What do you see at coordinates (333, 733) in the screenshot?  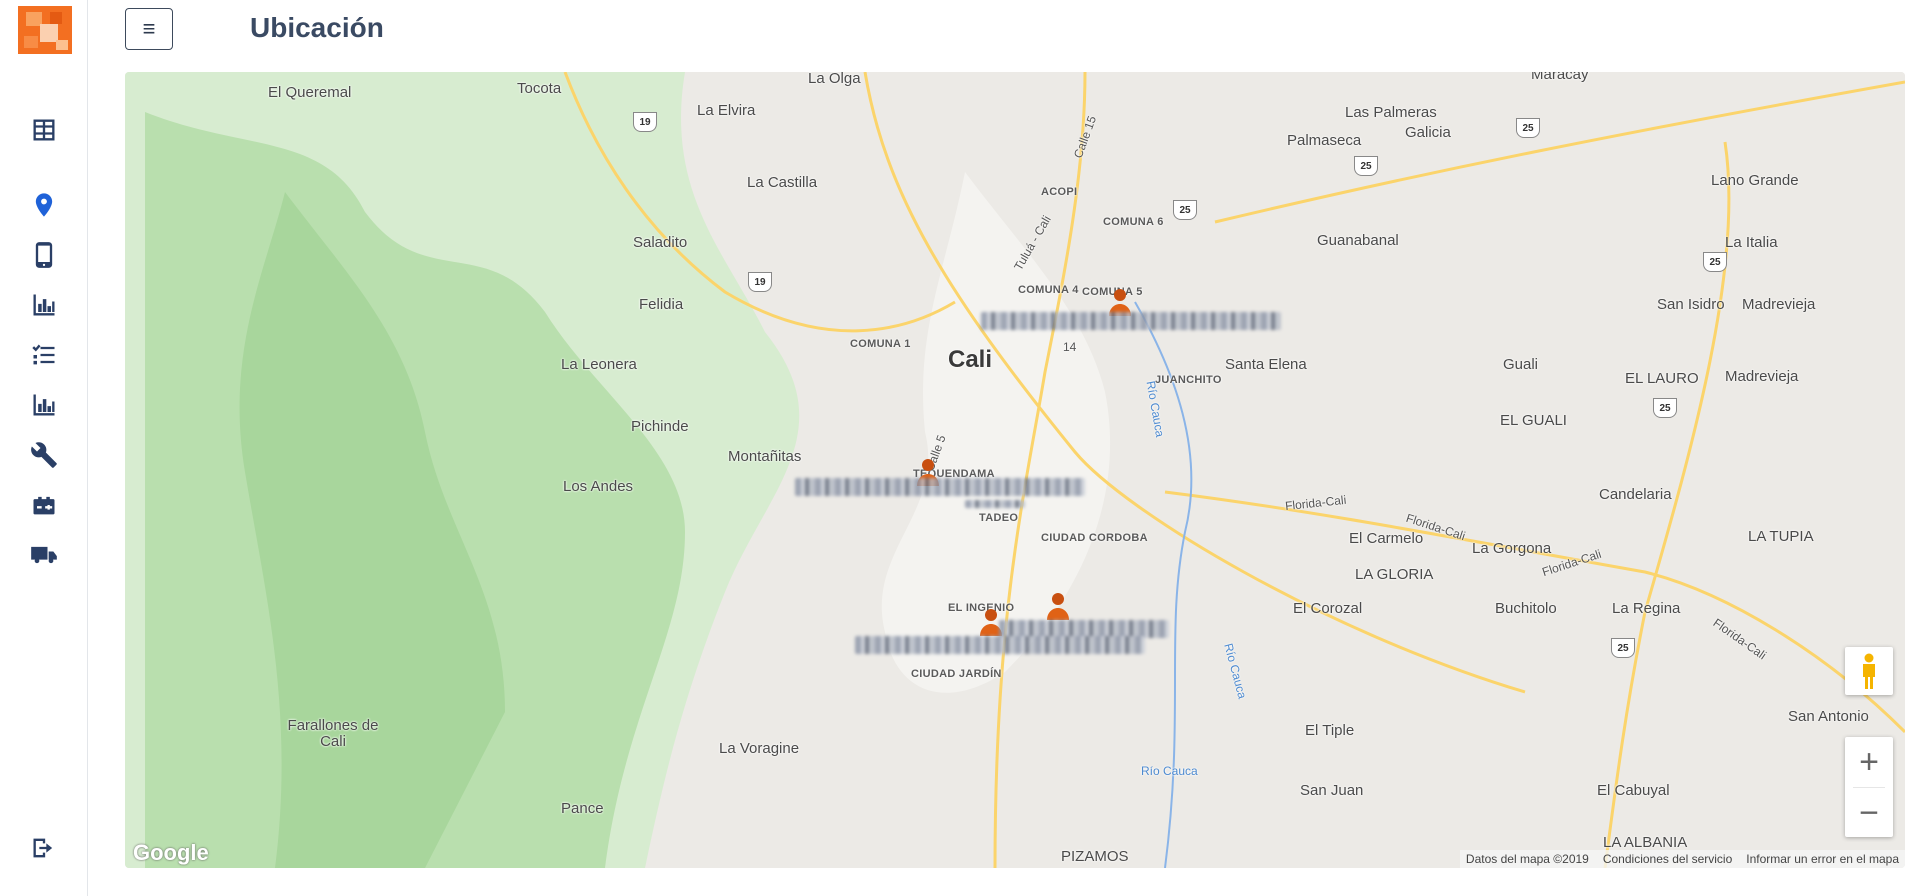 I see `map-park-label: Farallones de Cali` at bounding box center [333, 733].